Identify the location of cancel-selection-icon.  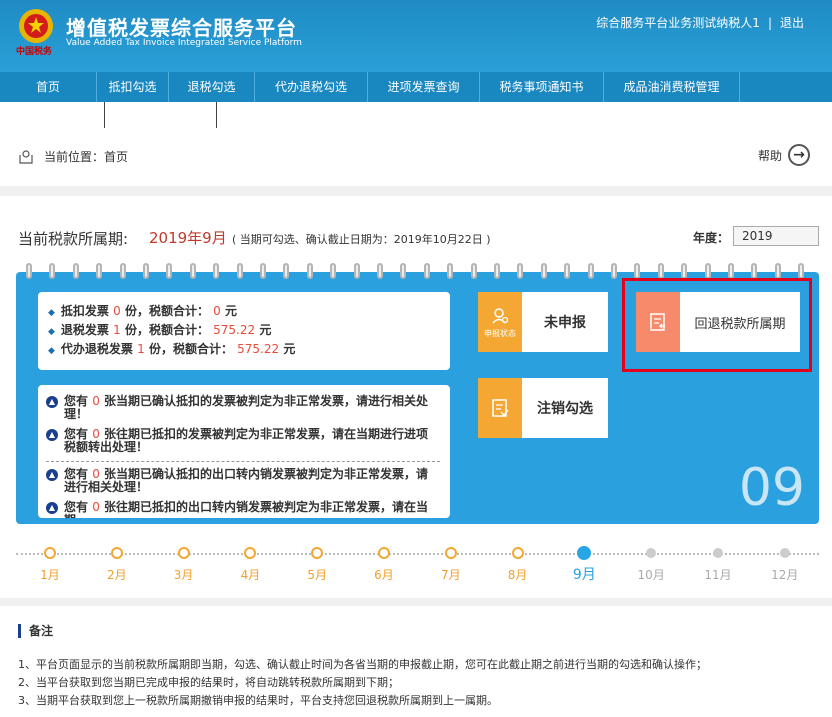
(500, 408).